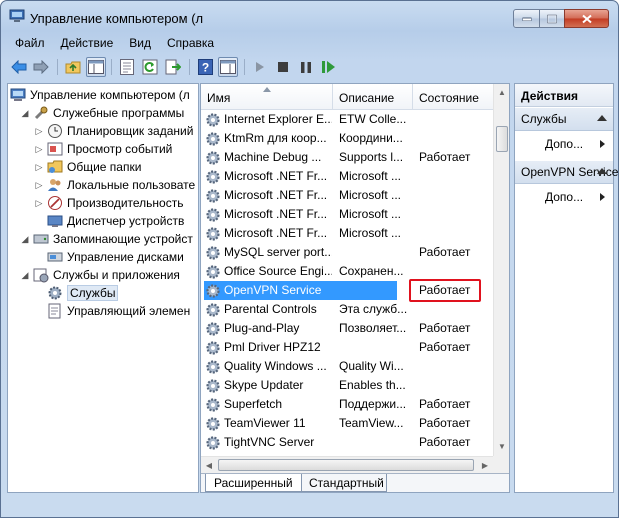  I want to click on actions-section-openvpn: OpenVPN Service, so click(566, 172).